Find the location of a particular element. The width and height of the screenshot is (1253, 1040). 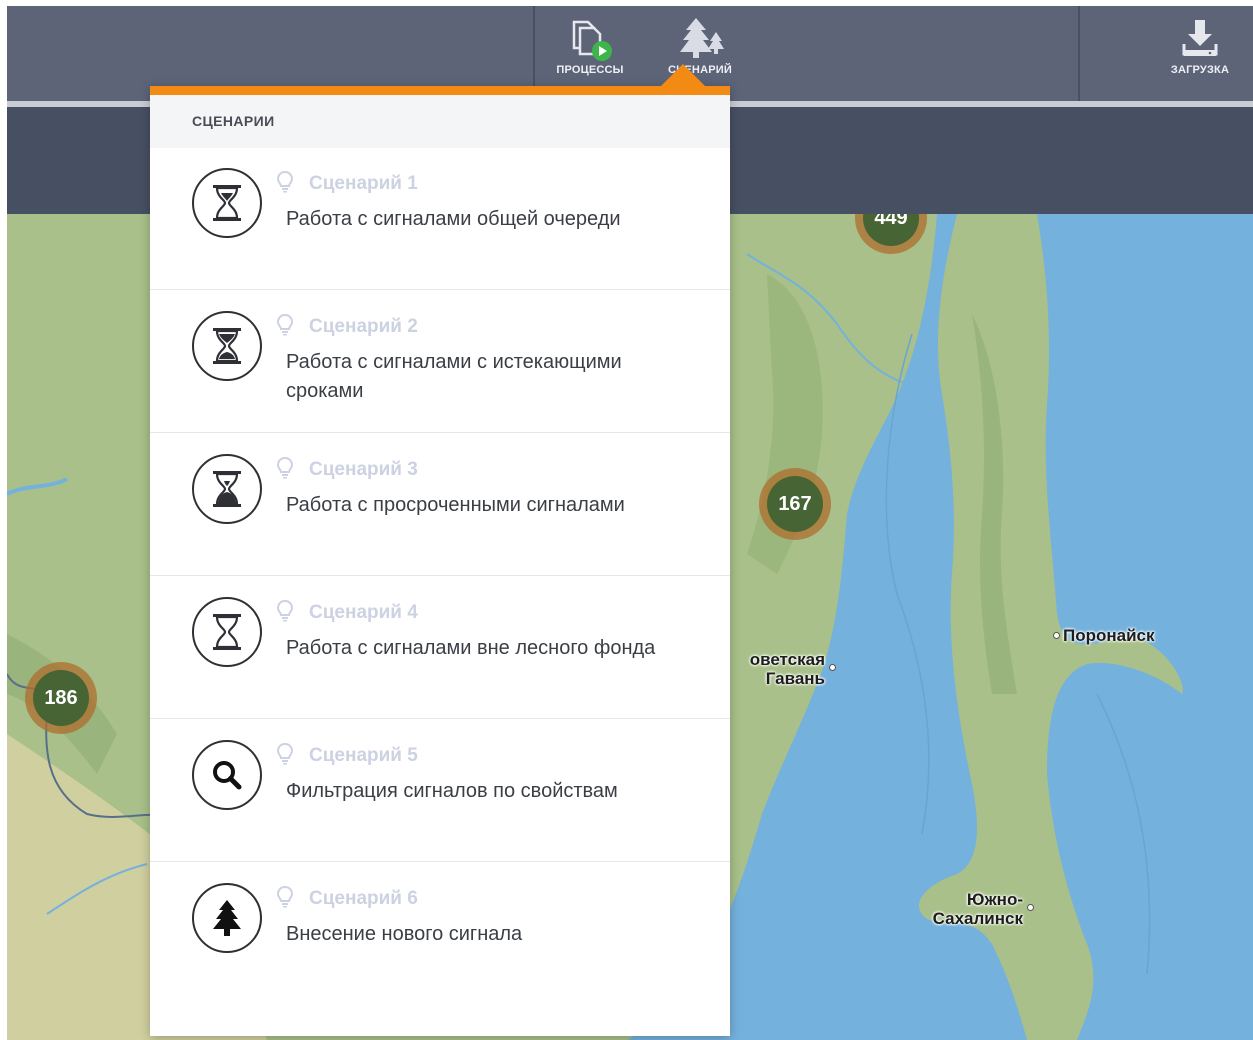

scenario-title: Сценарий 3 is located at coordinates (363, 469).